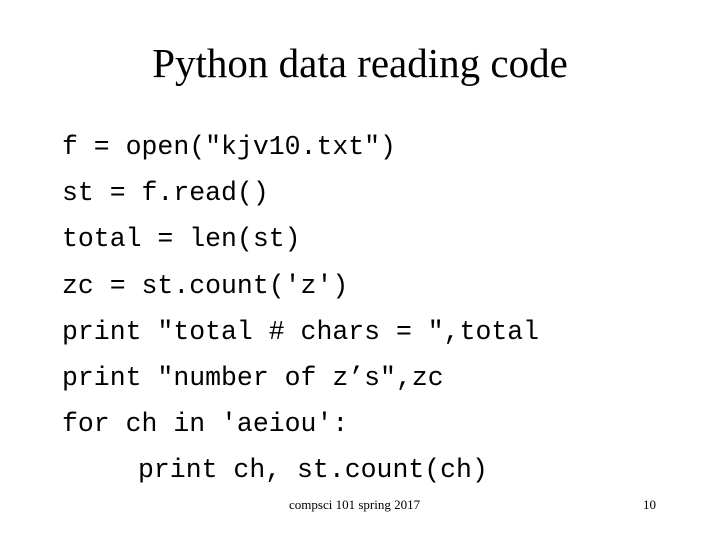  Describe the element at coordinates (355, 504) in the screenshot. I see `footer-course-label: compsci 101 spring 2017` at that location.